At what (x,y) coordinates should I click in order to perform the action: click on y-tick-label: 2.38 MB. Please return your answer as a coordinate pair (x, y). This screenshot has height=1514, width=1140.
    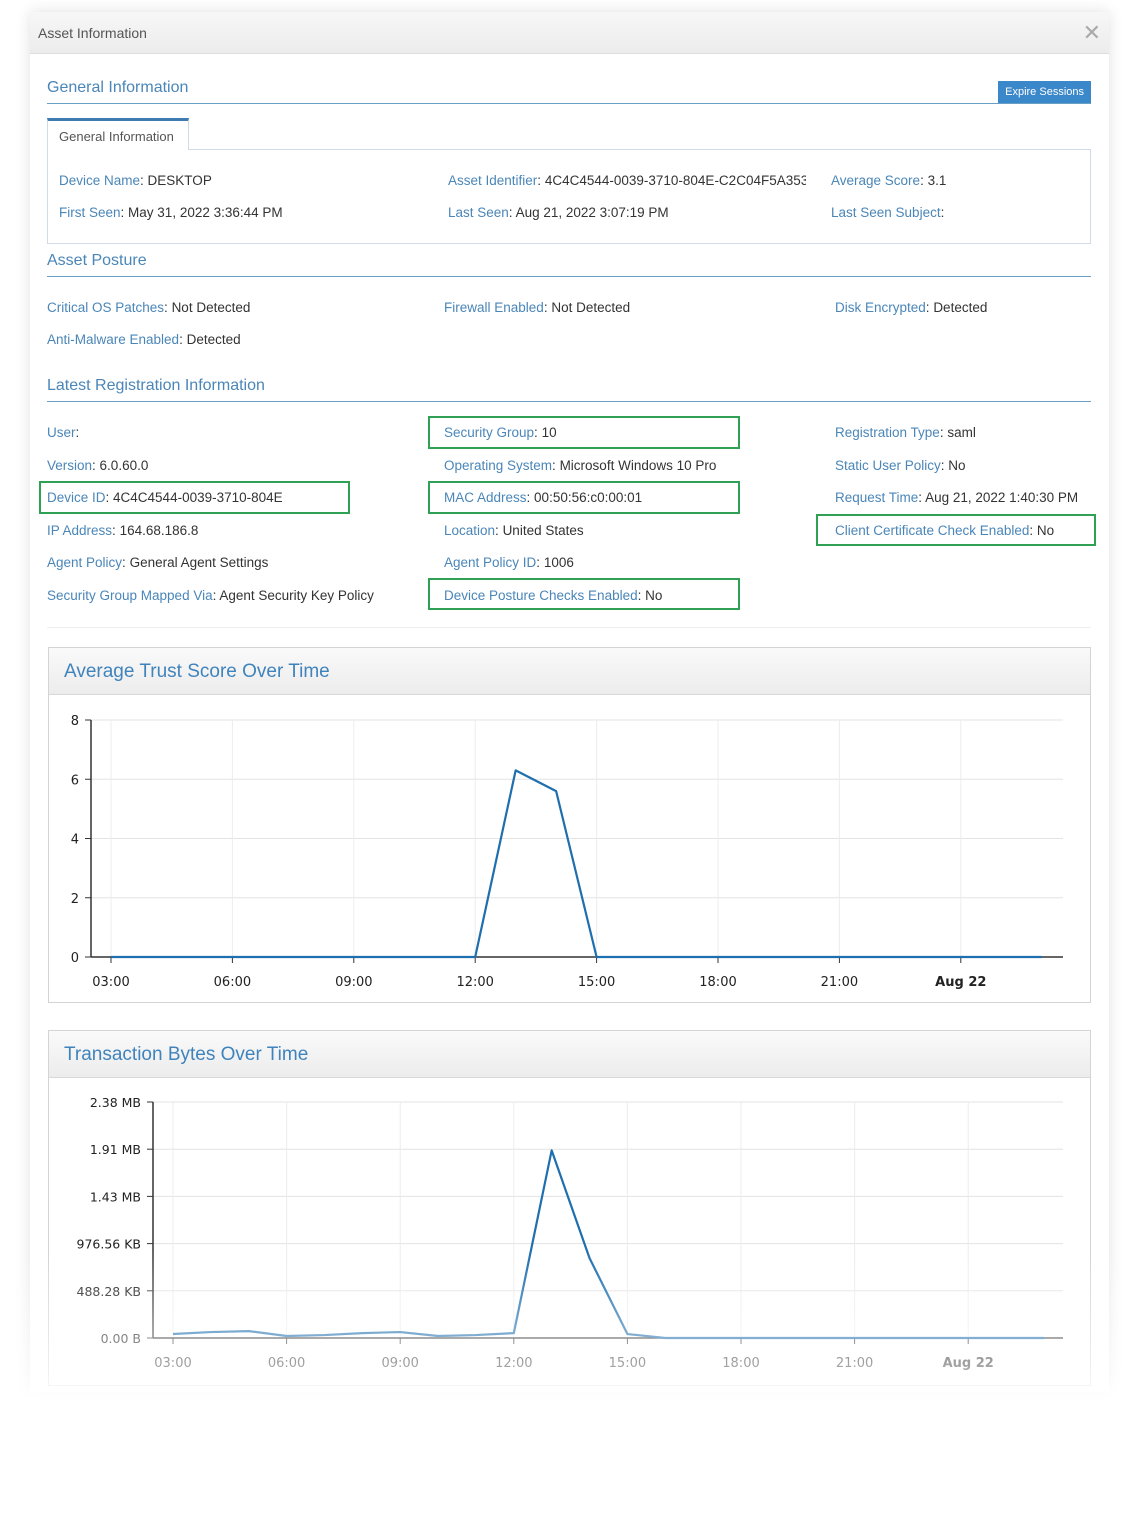
    Looking at the image, I should click on (115, 1102).